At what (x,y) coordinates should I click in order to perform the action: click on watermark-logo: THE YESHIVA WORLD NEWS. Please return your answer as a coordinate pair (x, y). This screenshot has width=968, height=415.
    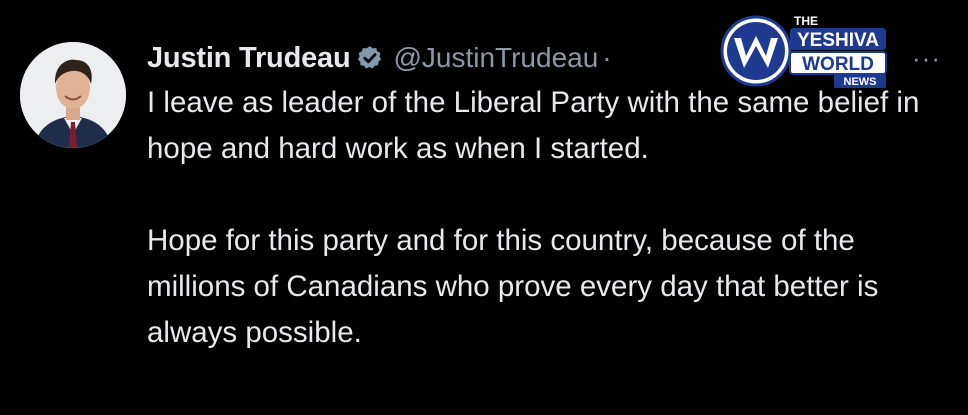
    Looking at the image, I should click on (808, 51).